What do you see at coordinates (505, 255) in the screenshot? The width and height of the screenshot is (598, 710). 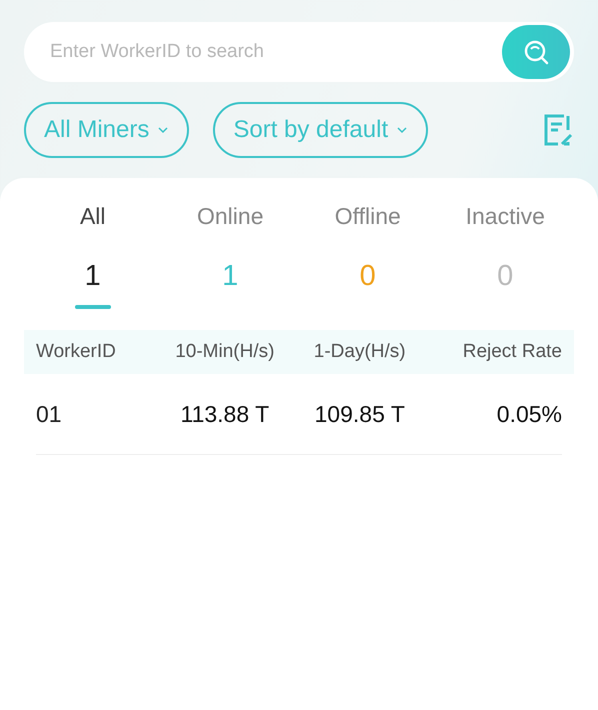 I see `status-tab: Inactive 0` at bounding box center [505, 255].